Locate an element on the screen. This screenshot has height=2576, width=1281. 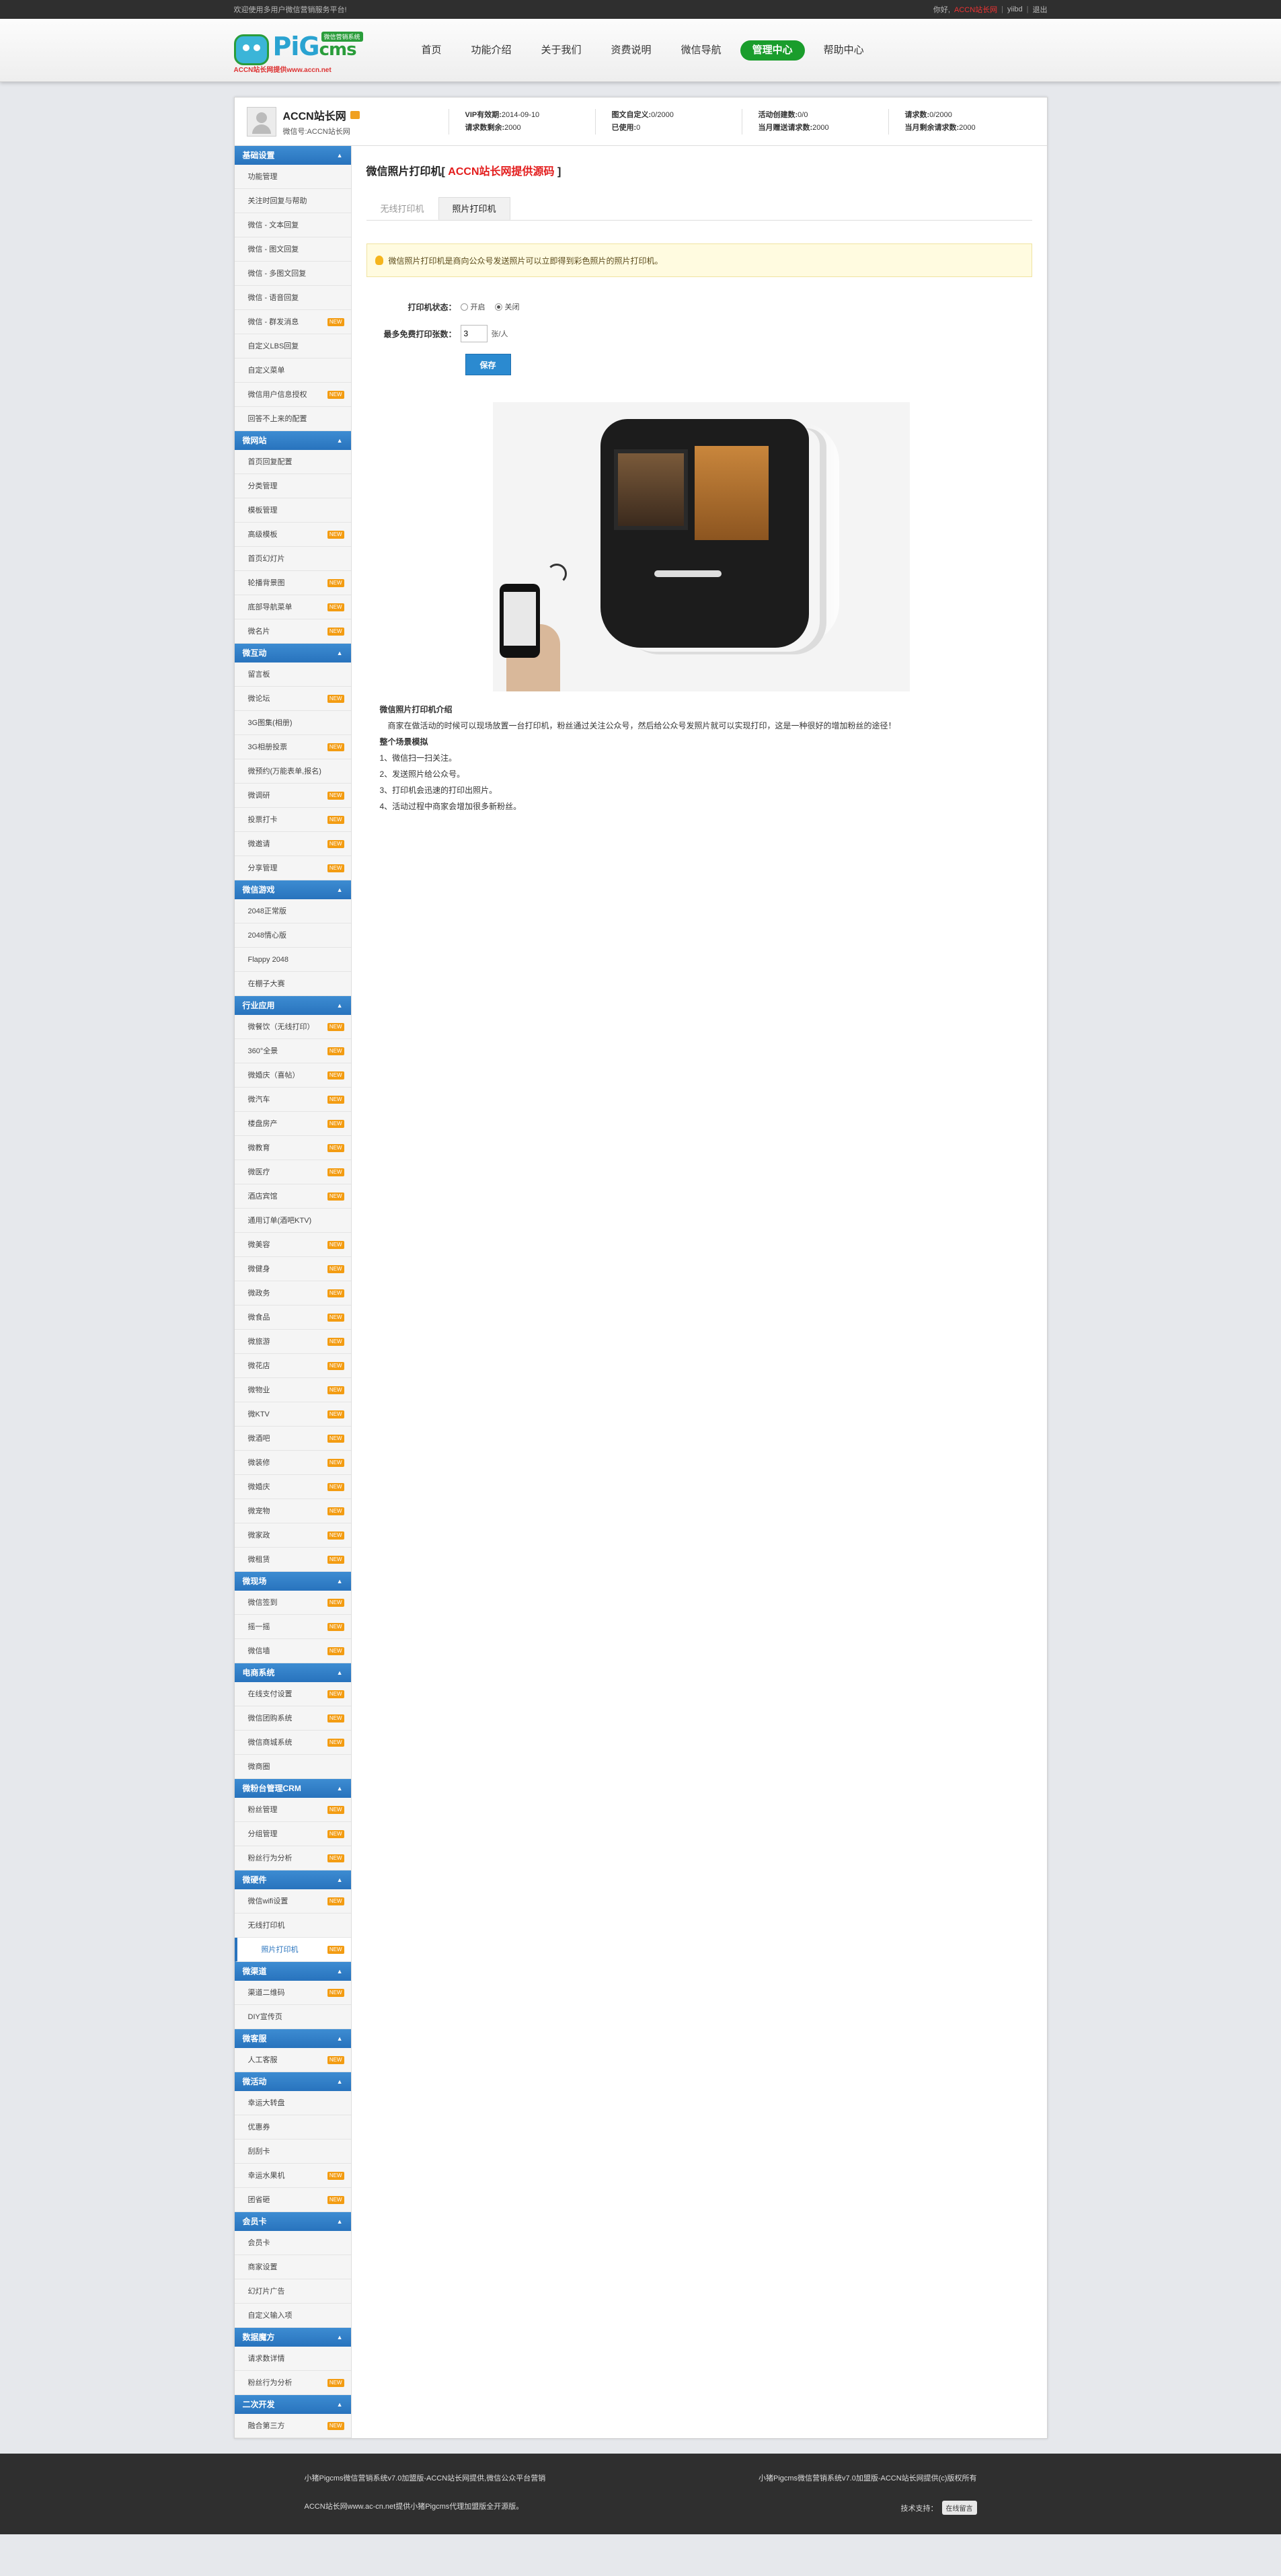
sidebar-item: 微商圈 is located at coordinates (293, 1767).